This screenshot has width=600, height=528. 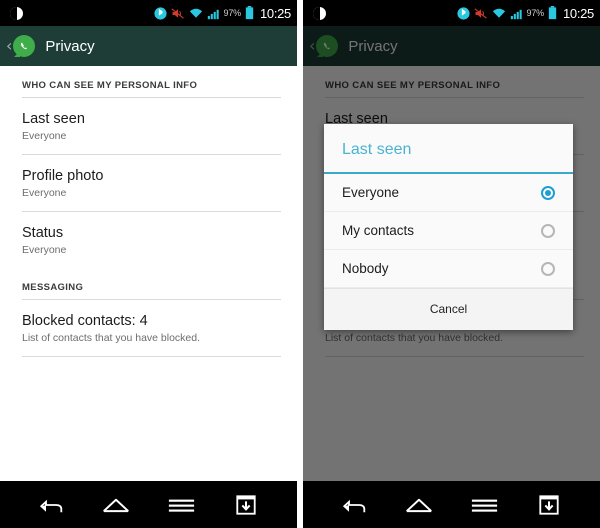 I want to click on whatsapp-logo-icon, so click(x=24, y=46).